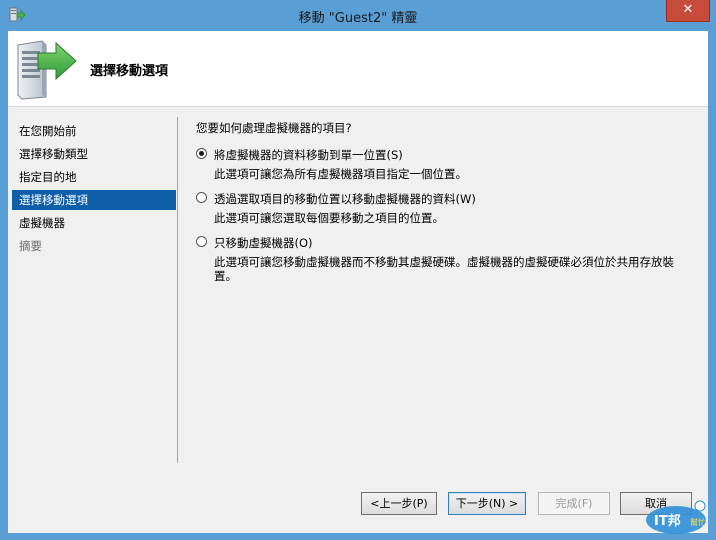 The height and width of the screenshot is (540, 716). Describe the element at coordinates (129, 71) in the screenshot. I see `page-title: 選擇移動選項` at that location.